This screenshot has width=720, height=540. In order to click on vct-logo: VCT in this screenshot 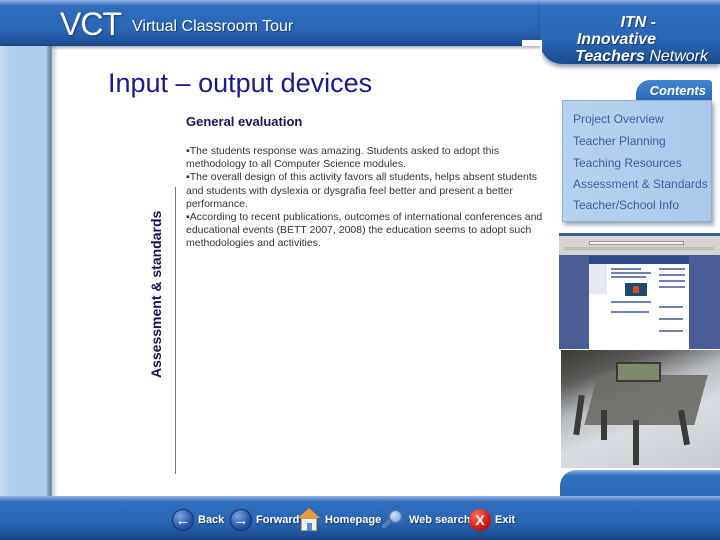, I will do `click(91, 24)`.